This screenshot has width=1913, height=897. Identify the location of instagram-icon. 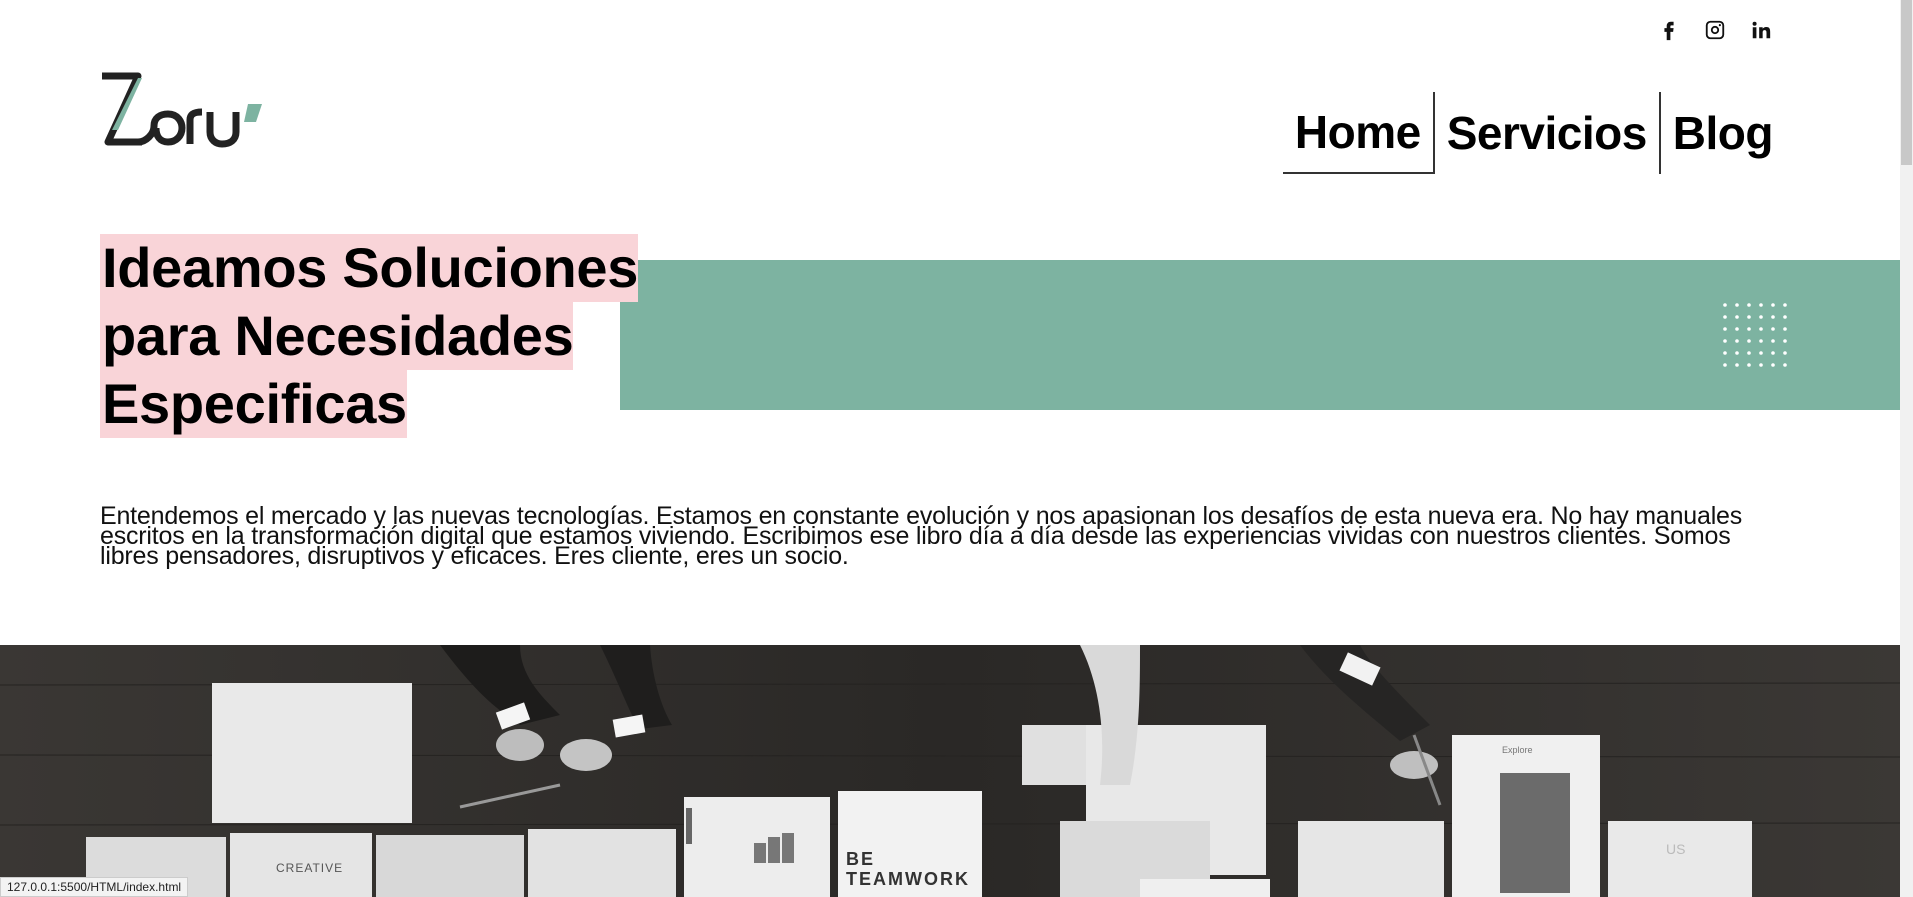
(1715, 30).